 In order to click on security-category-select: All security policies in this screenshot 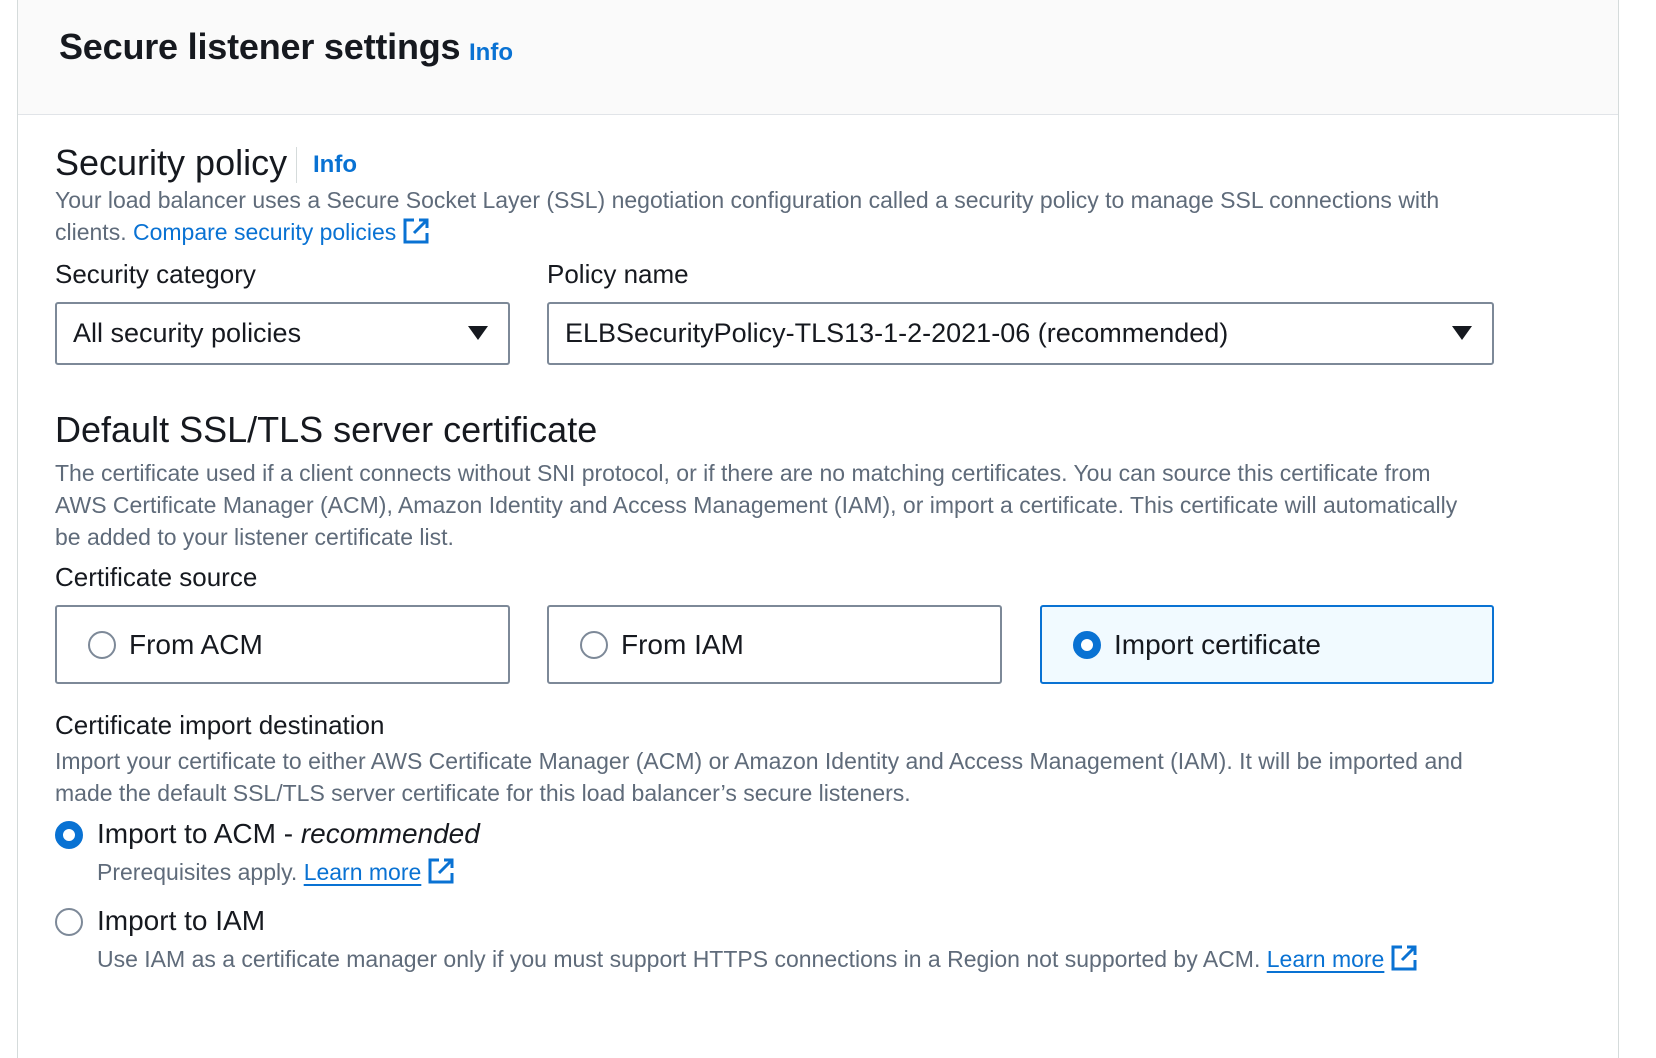, I will do `click(282, 333)`.